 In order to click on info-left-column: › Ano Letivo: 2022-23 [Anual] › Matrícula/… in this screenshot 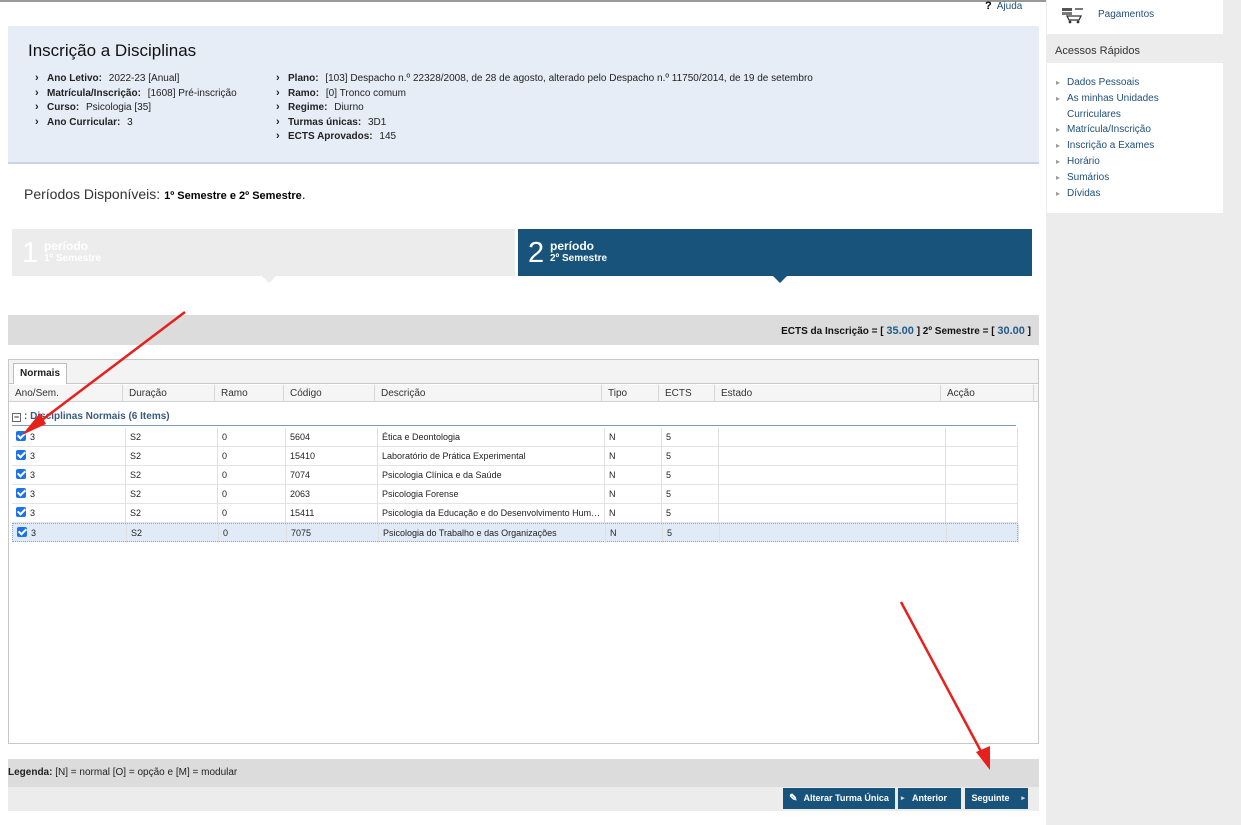, I will do `click(136, 100)`.